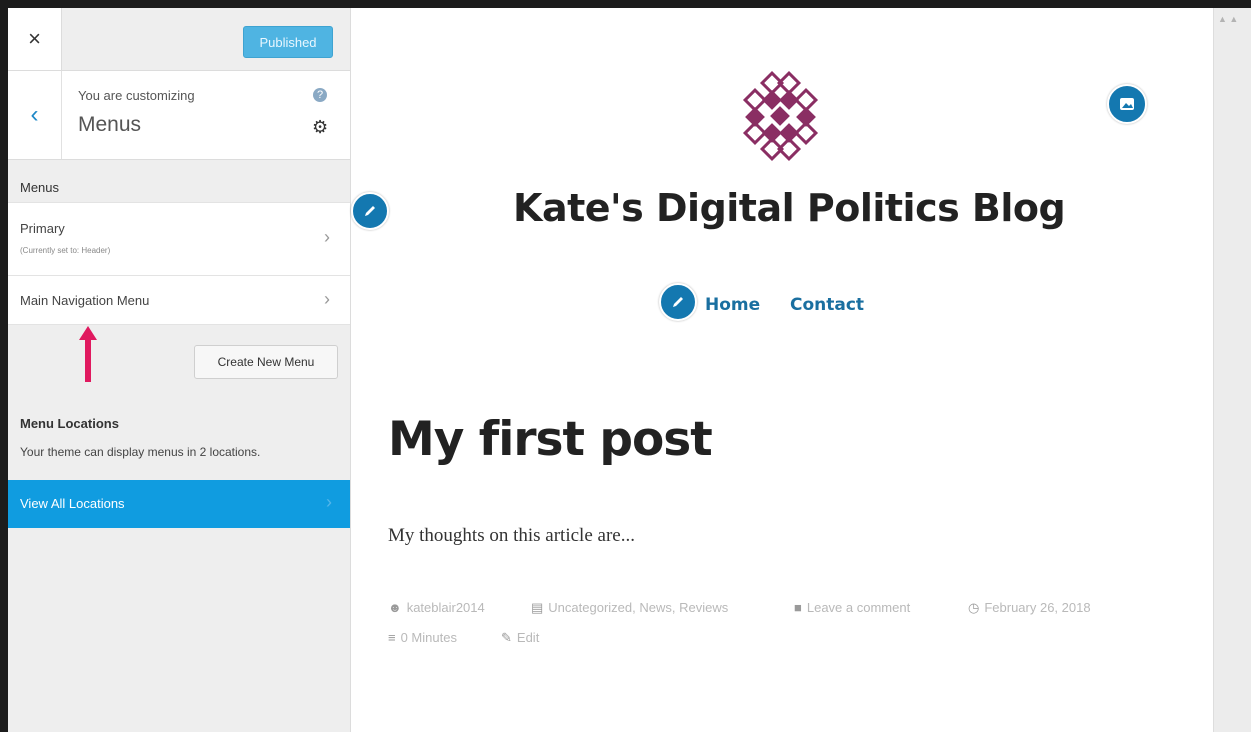  Describe the element at coordinates (179, 115) in the screenshot. I see `panel-info: ‹ You are customizing Menus ? ⚙` at that location.